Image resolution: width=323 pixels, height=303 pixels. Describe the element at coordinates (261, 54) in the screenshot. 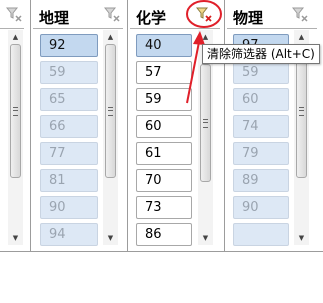

I see `tooltip: 清除筛选器 (Alt+C)` at that location.